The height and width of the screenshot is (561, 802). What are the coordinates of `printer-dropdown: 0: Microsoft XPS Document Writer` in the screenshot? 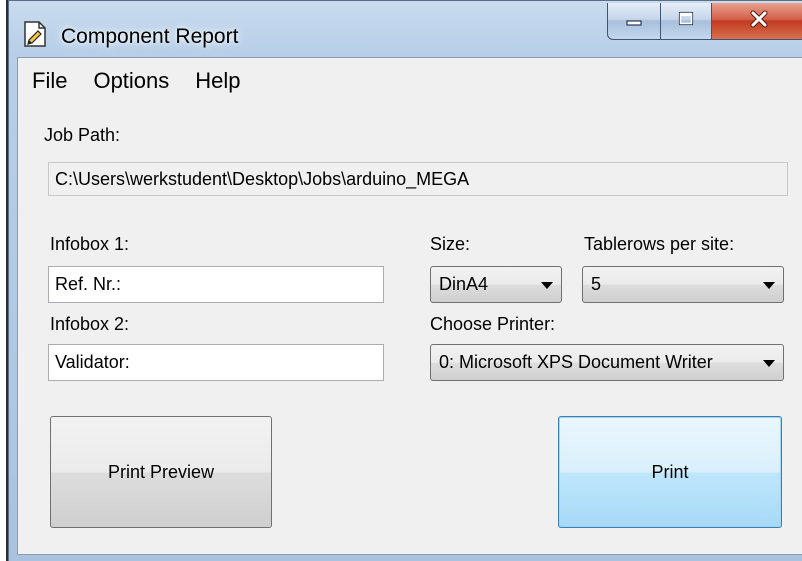 It's located at (607, 362).